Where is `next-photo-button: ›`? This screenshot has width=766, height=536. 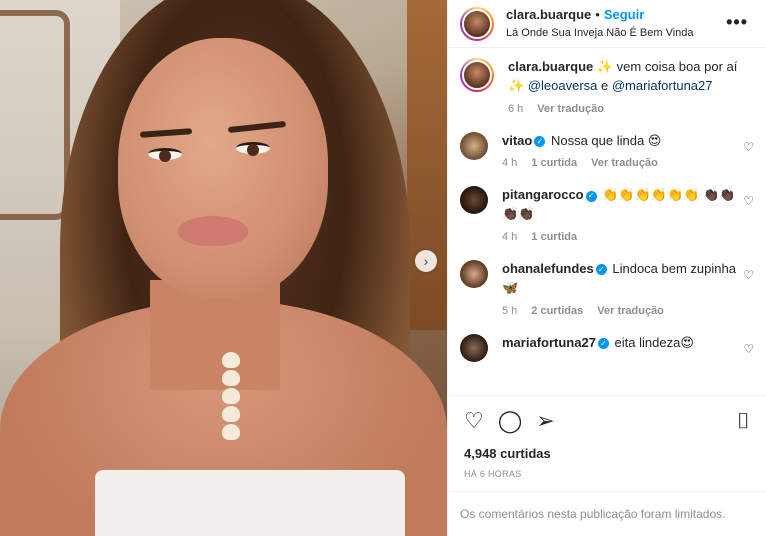
next-photo-button: › is located at coordinates (426, 261).